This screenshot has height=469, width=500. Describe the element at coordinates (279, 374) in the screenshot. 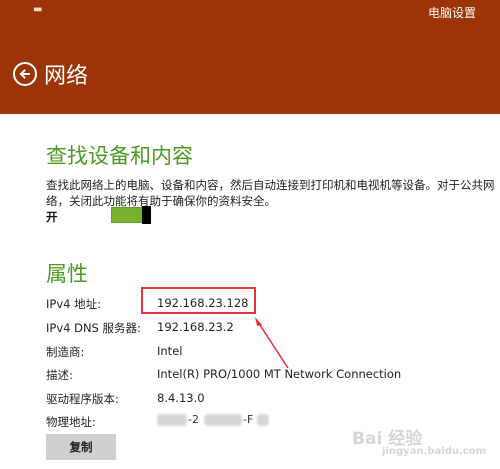

I see `description-value: Intel(R) PRO/1000 MT Network Connection` at that location.